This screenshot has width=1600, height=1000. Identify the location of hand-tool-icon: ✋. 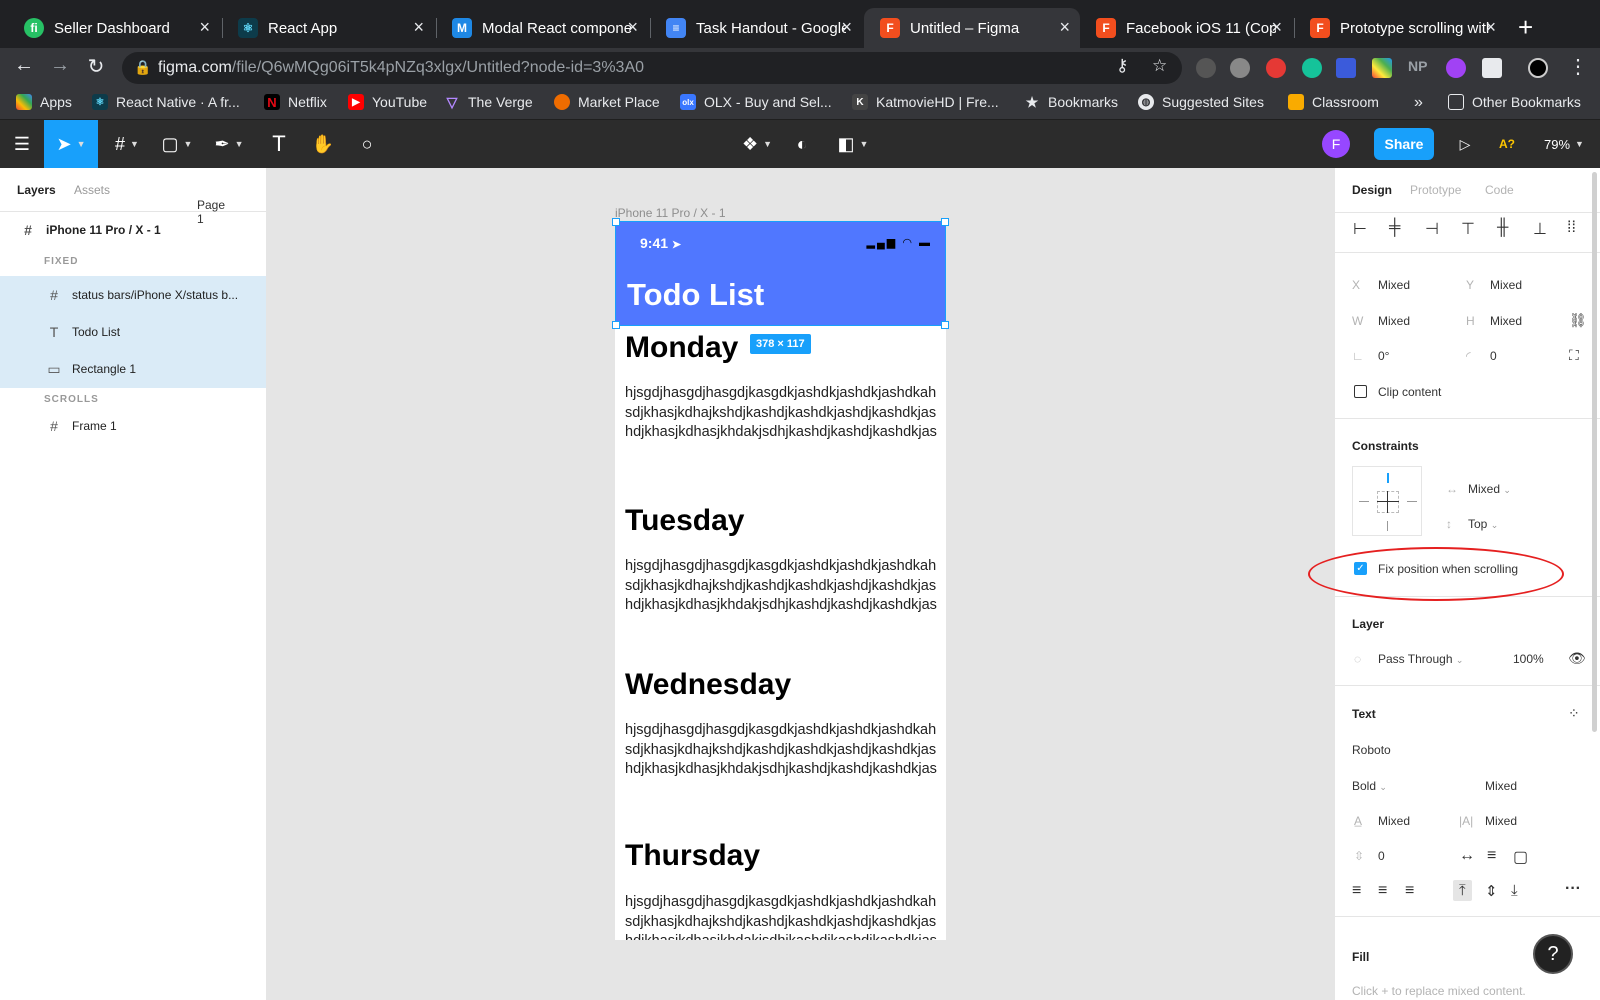
(323, 144).